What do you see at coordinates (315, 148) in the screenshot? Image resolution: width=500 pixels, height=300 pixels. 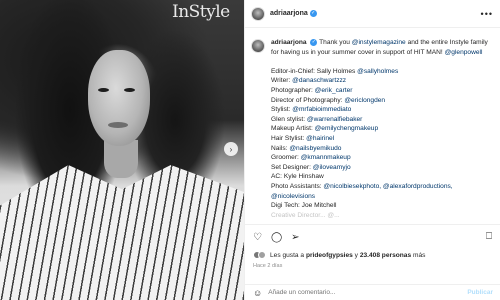 I see `credit-handle: @nailsbyemikudo` at bounding box center [315, 148].